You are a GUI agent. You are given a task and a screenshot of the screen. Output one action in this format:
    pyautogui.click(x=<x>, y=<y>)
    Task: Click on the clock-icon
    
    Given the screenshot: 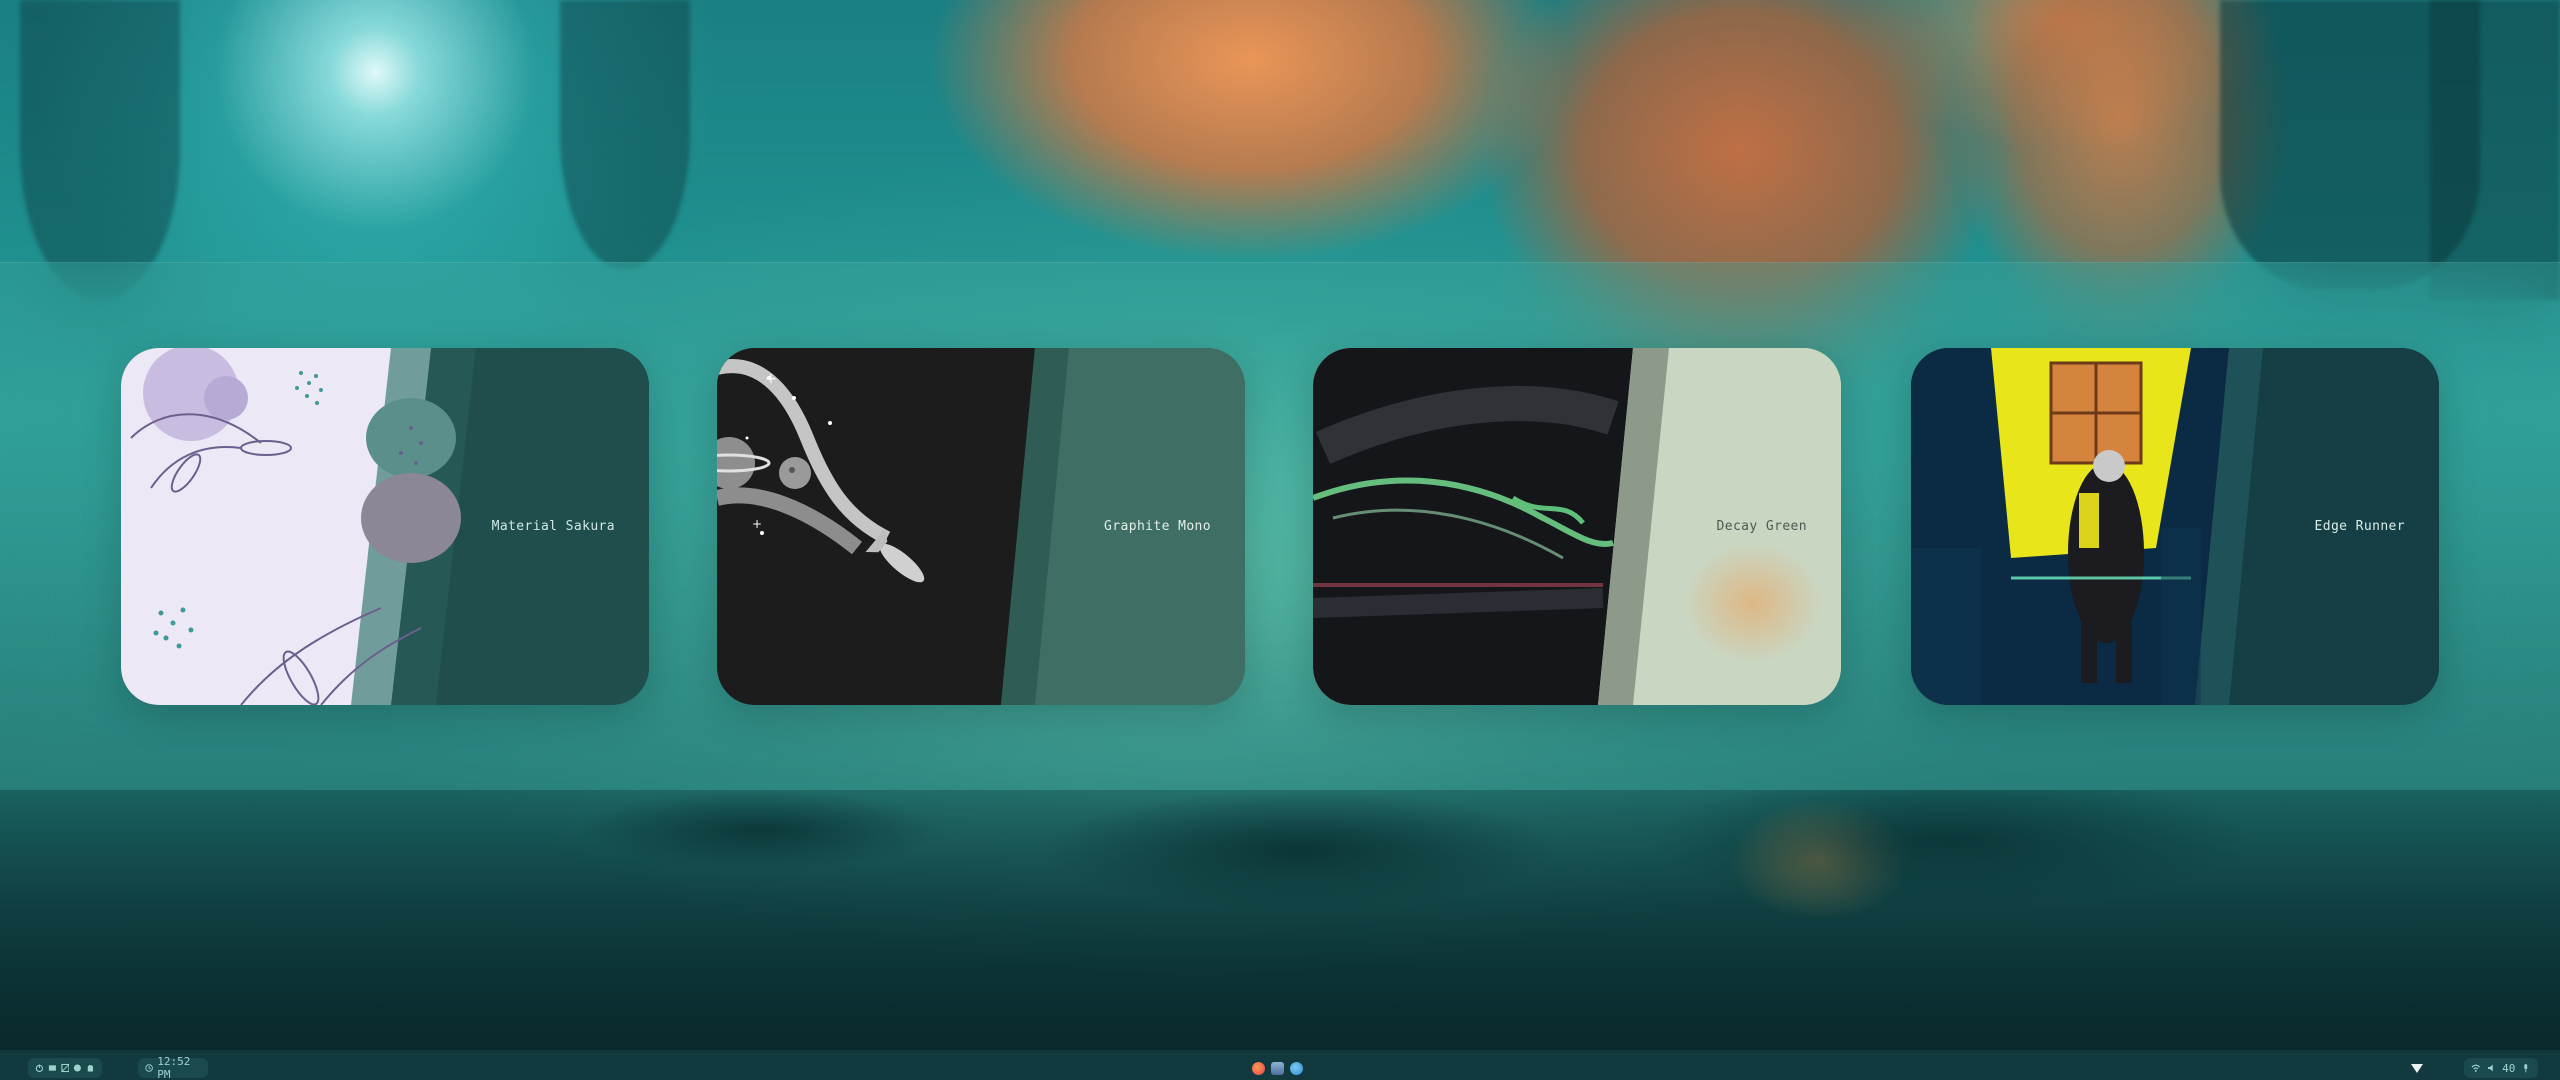 What is the action you would take?
    pyautogui.click(x=149, y=1068)
    